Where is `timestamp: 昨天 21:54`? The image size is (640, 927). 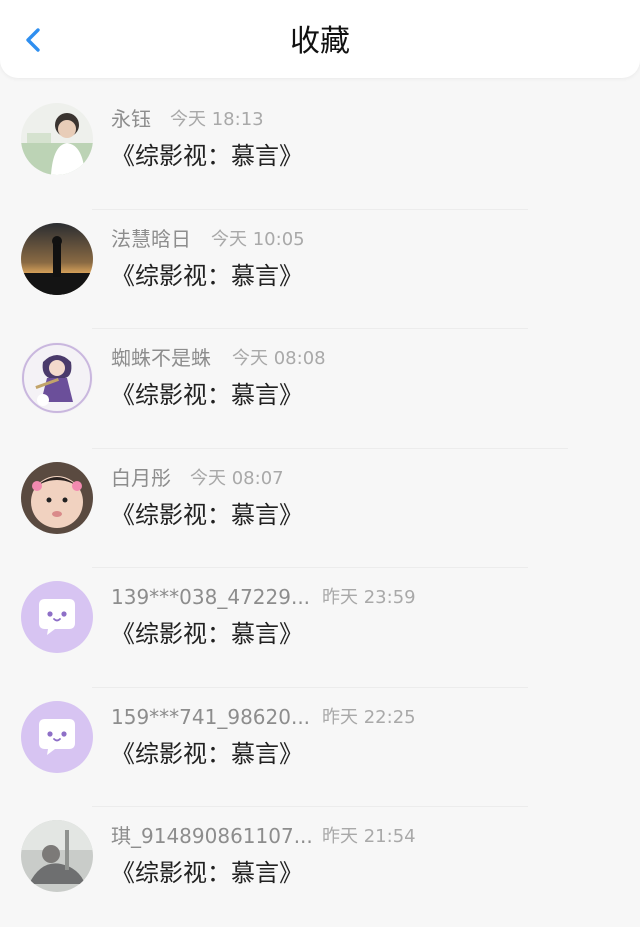
timestamp: 昨天 21:54 is located at coordinates (369, 836).